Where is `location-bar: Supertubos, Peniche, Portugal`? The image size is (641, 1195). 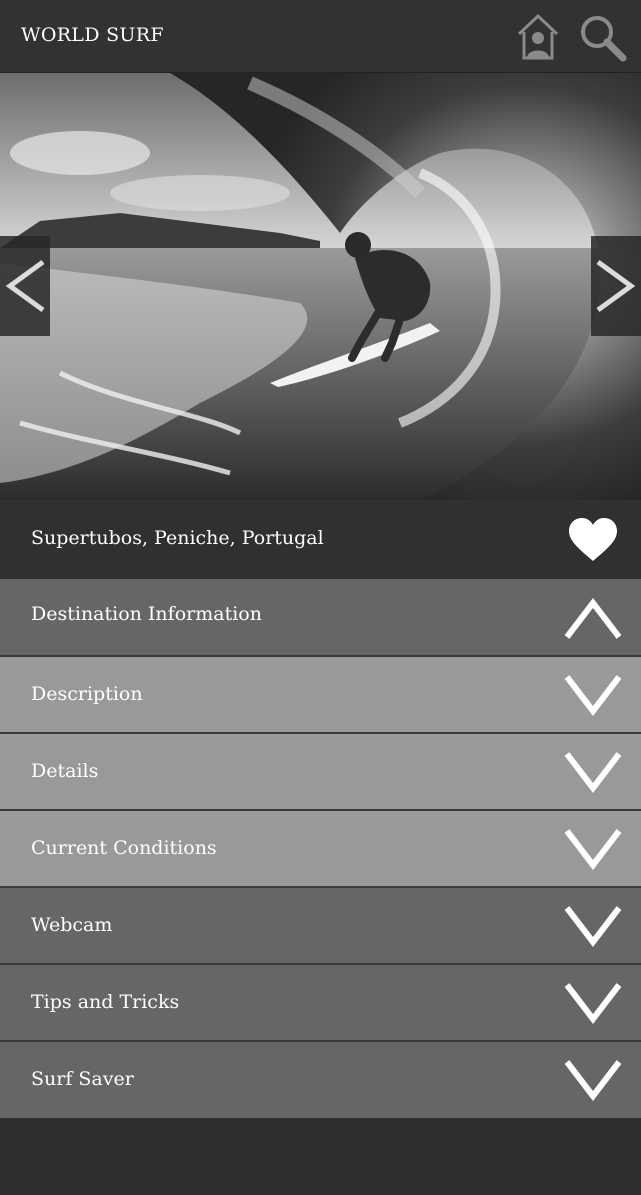 location-bar: Supertubos, Peniche, Portugal is located at coordinates (320, 539).